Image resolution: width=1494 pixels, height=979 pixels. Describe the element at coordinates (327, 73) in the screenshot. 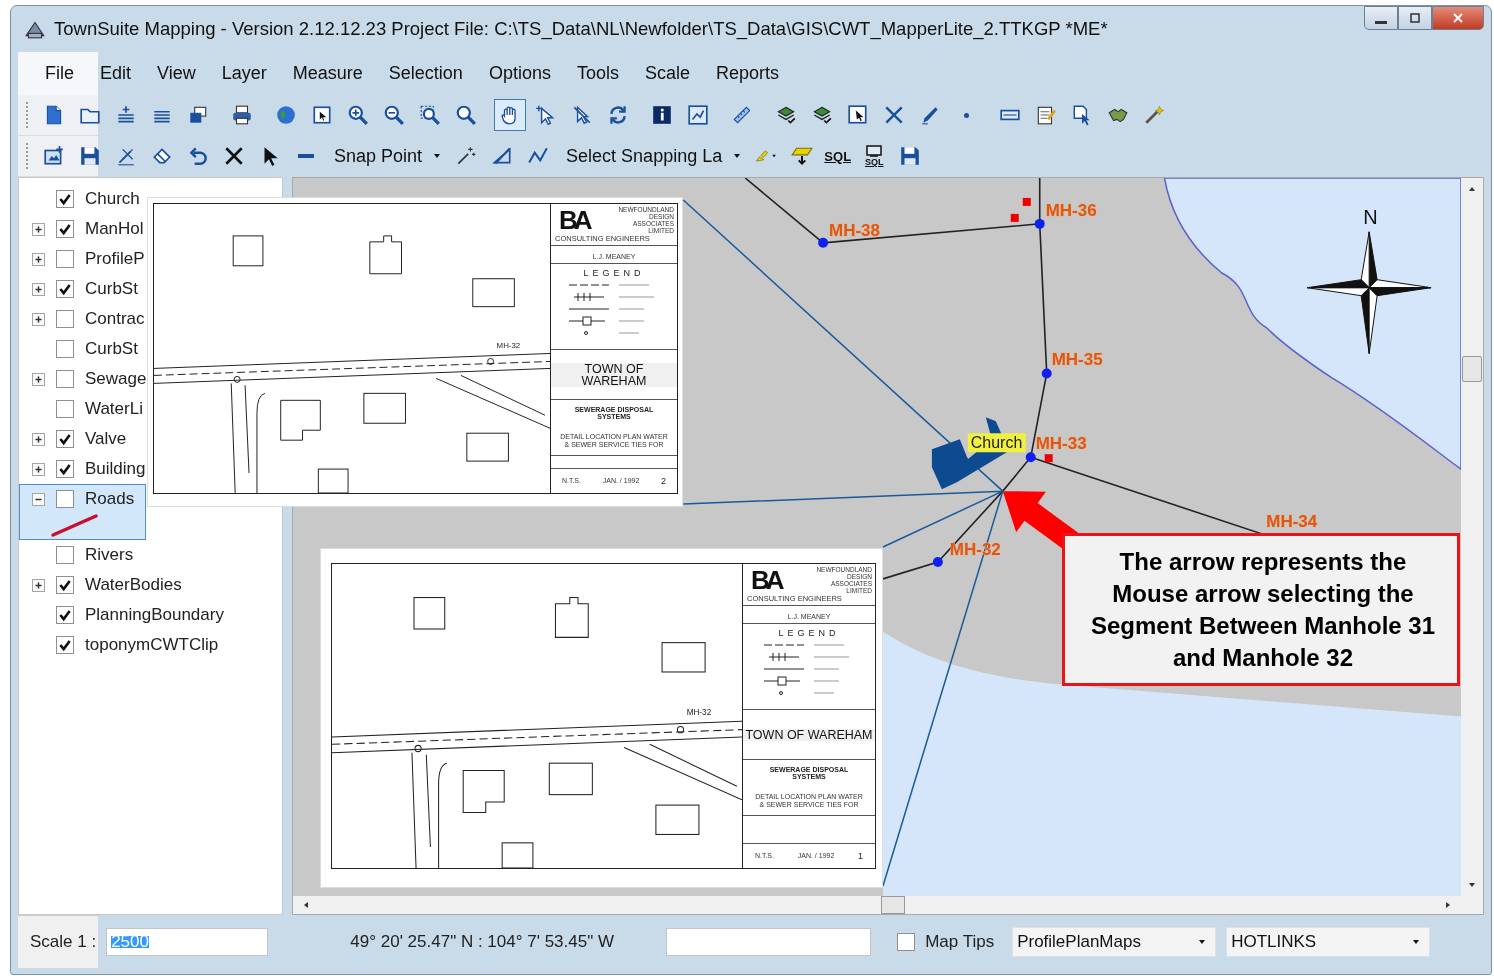

I see `menu-item: Measure` at that location.